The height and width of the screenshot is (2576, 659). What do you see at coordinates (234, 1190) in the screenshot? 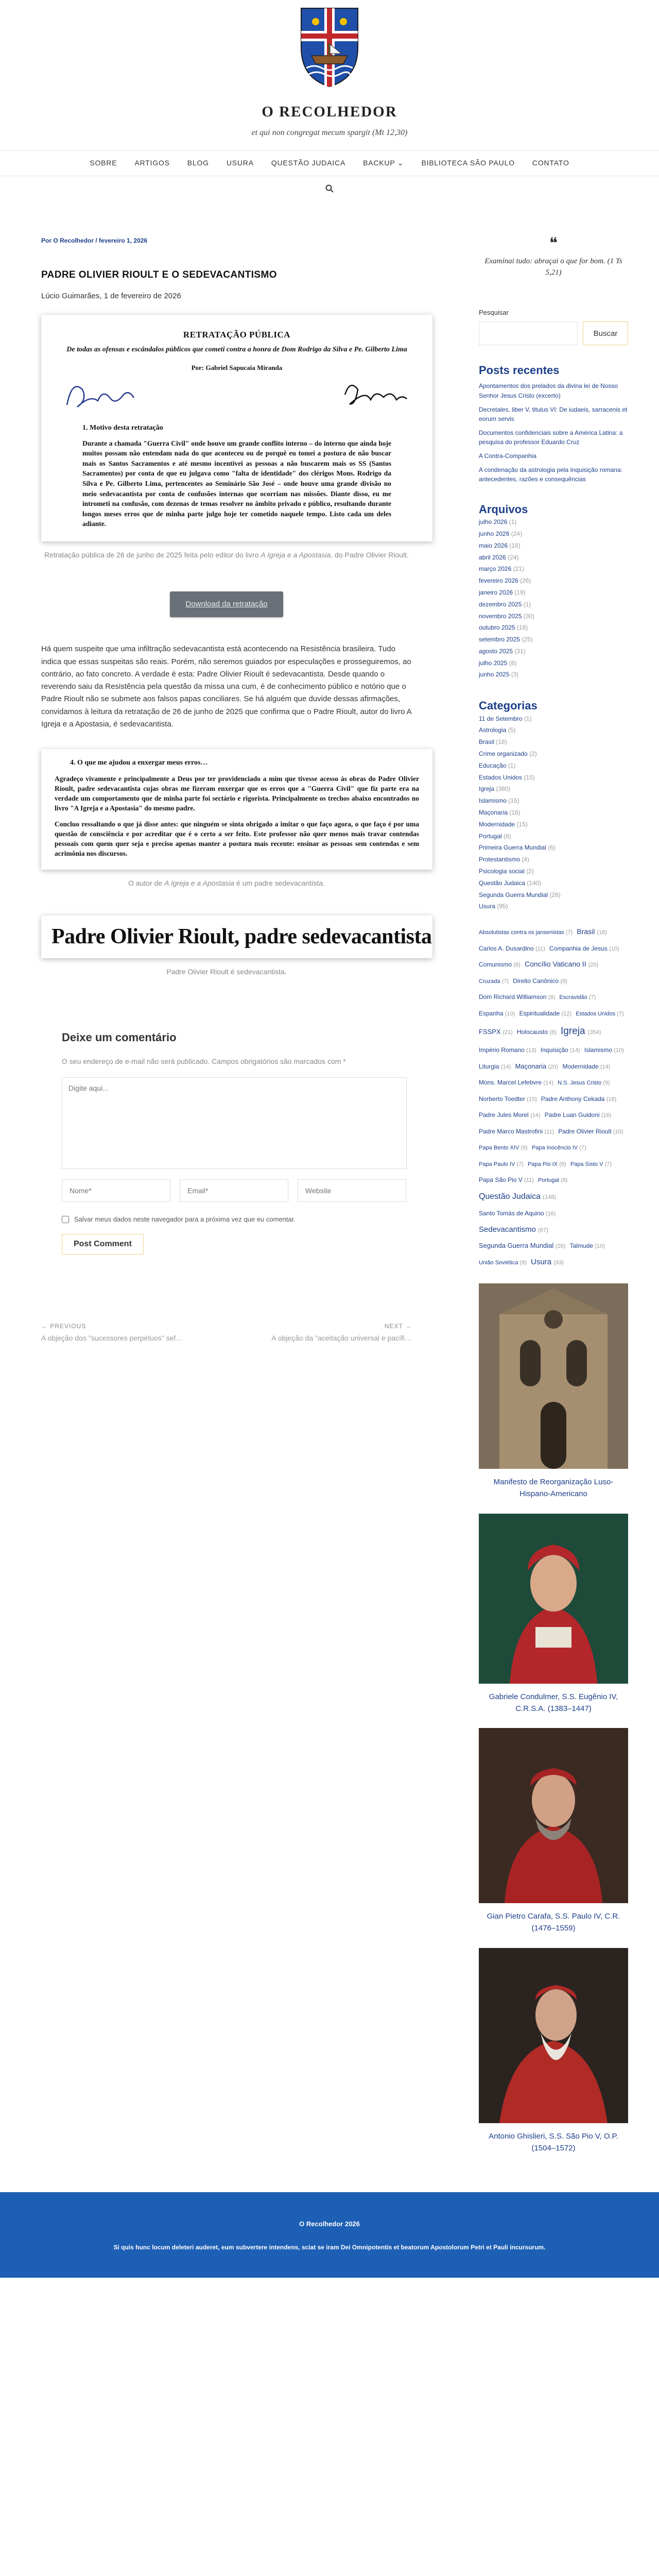
I see `email-field` at bounding box center [234, 1190].